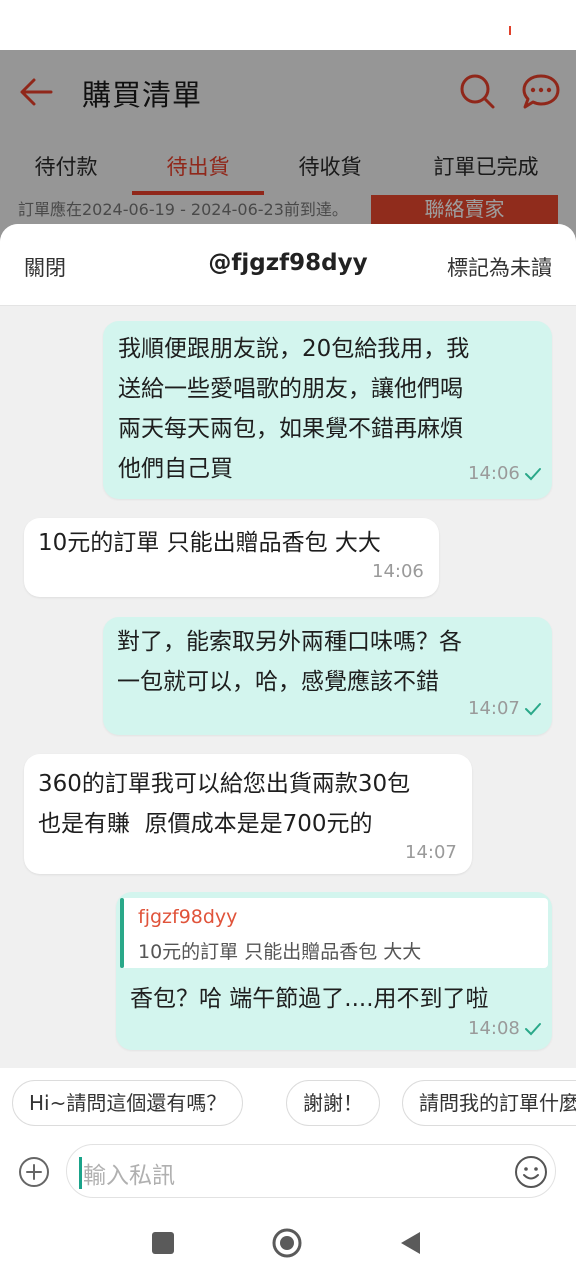 The height and width of the screenshot is (1280, 576). Describe the element at coordinates (494, 1028) in the screenshot. I see `message-time: 14:08` at that location.